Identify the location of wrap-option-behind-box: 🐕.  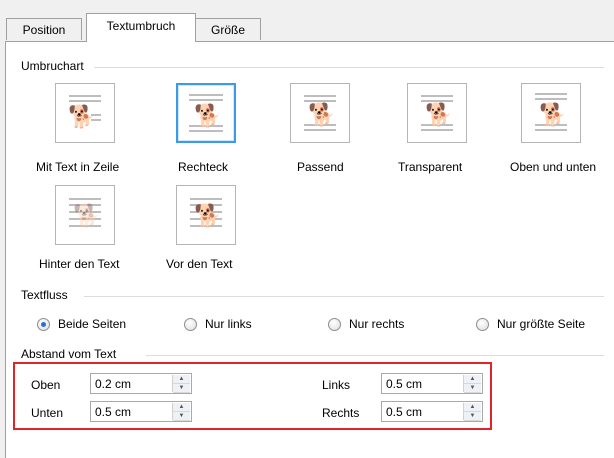
(85, 215).